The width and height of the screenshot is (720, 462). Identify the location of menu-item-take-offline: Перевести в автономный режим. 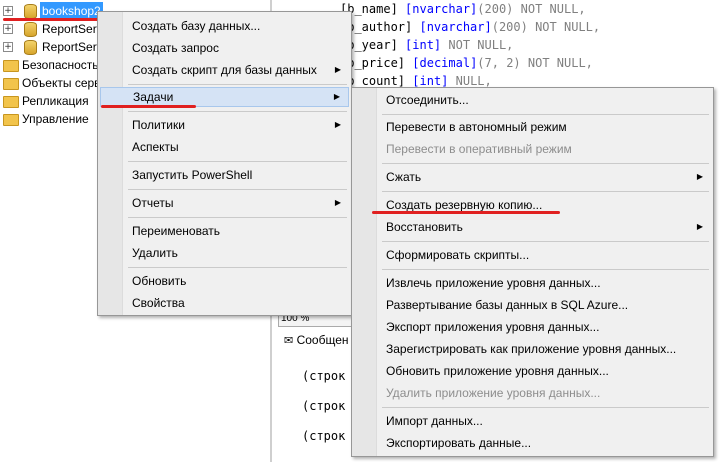
(532, 127).